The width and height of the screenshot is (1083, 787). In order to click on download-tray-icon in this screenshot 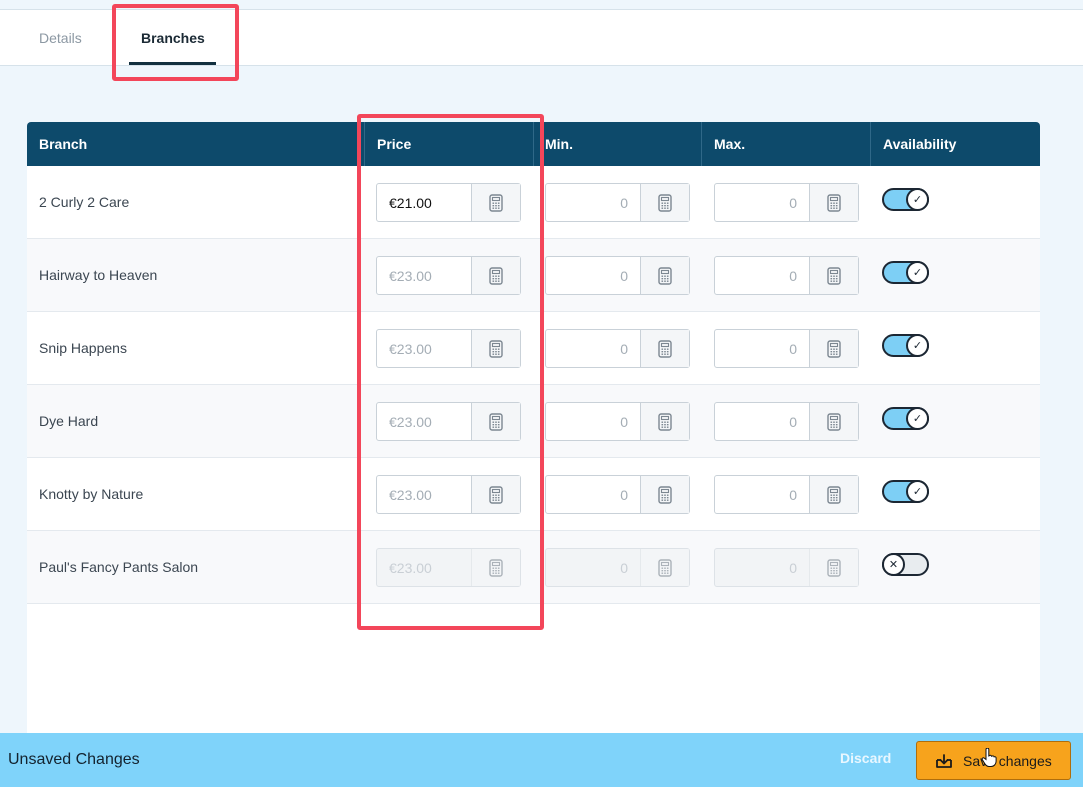, I will do `click(944, 760)`.